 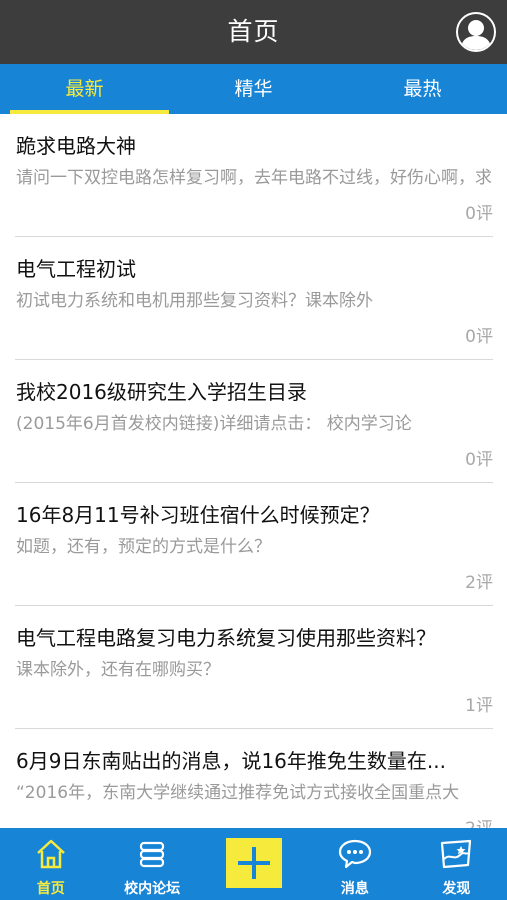 I want to click on nav-label: 首页, so click(x=50, y=889).